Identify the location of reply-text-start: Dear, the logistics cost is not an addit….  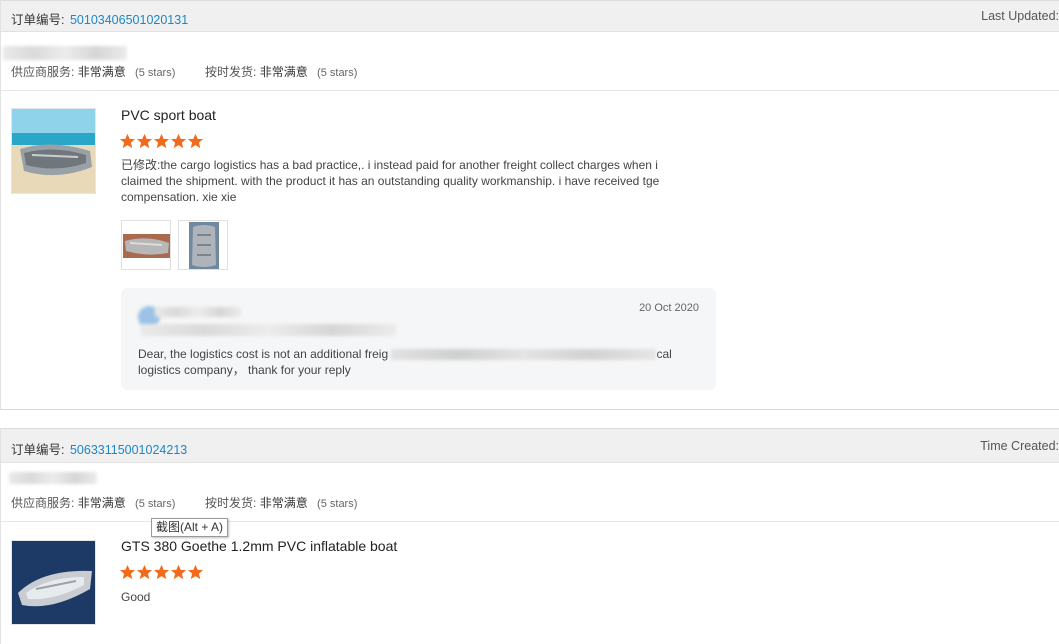
(263, 354).